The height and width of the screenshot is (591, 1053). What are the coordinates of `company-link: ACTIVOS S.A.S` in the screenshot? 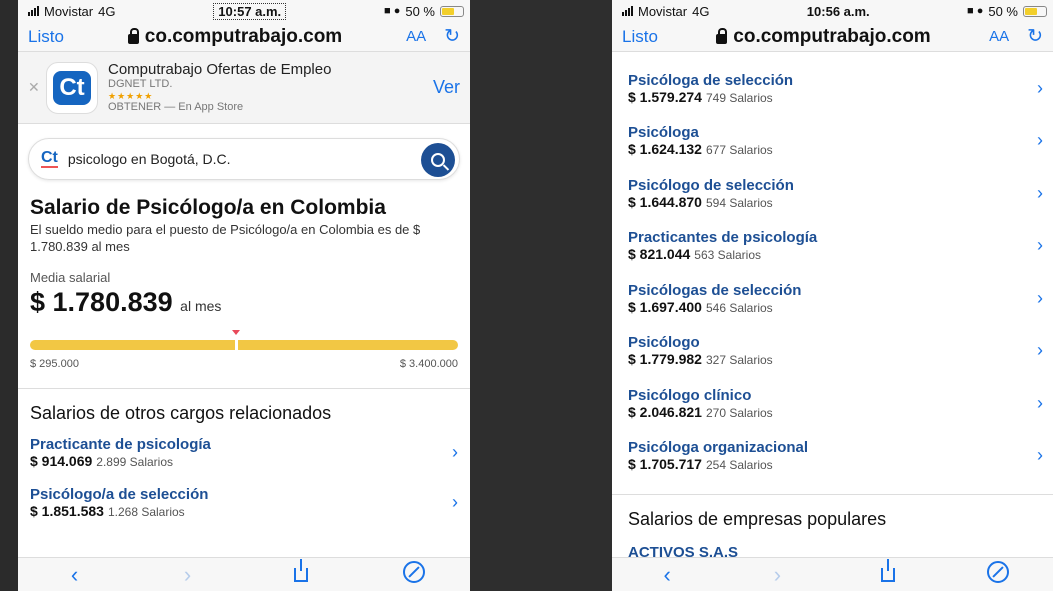 It's located at (832, 546).